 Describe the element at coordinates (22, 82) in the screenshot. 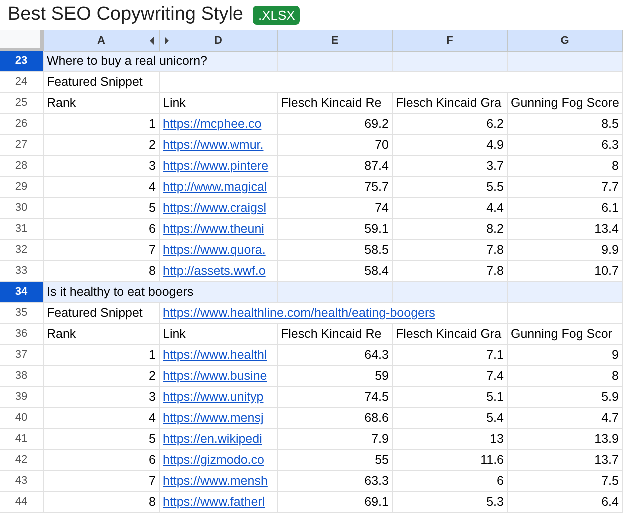

I see `row-header: 24` at that location.